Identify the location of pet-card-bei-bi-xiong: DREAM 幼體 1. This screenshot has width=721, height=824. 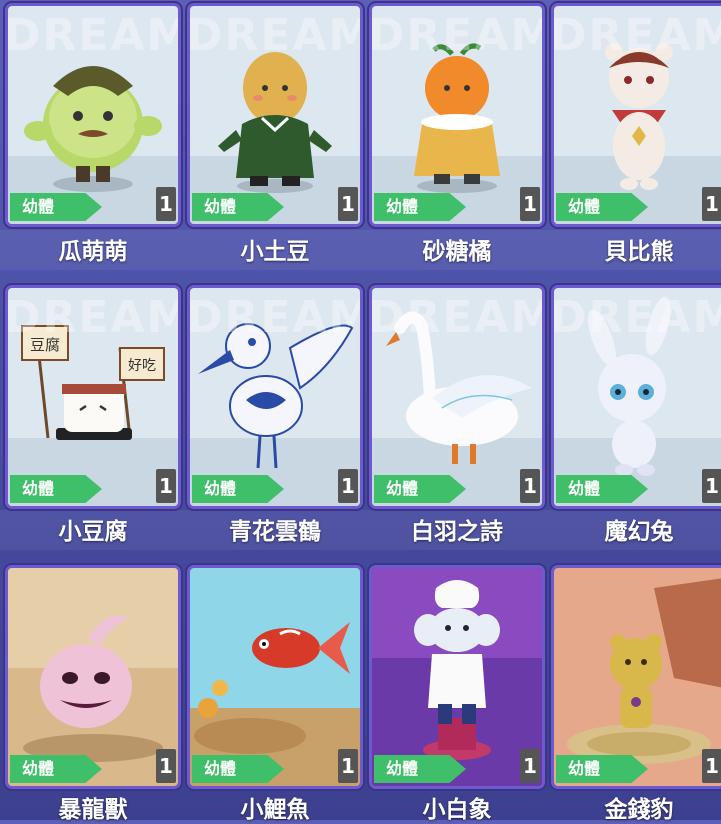
(637, 115).